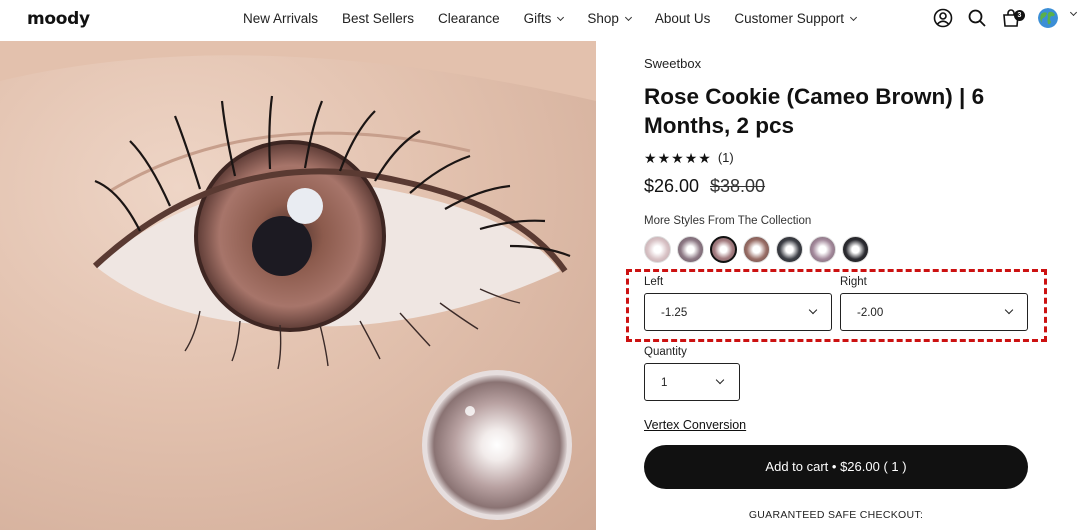  I want to click on nav-shop: Shop, so click(609, 18).